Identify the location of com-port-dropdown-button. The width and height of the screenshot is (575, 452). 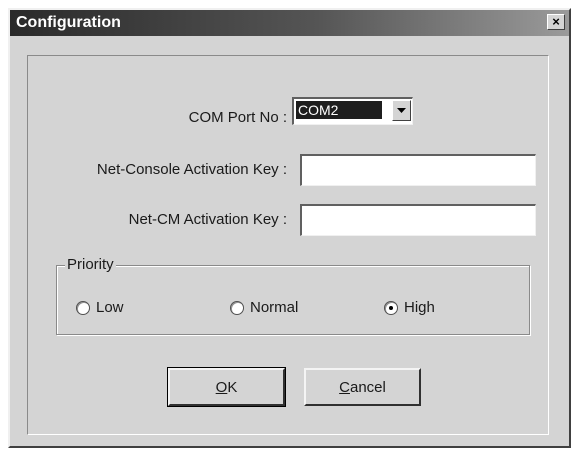
(401, 110).